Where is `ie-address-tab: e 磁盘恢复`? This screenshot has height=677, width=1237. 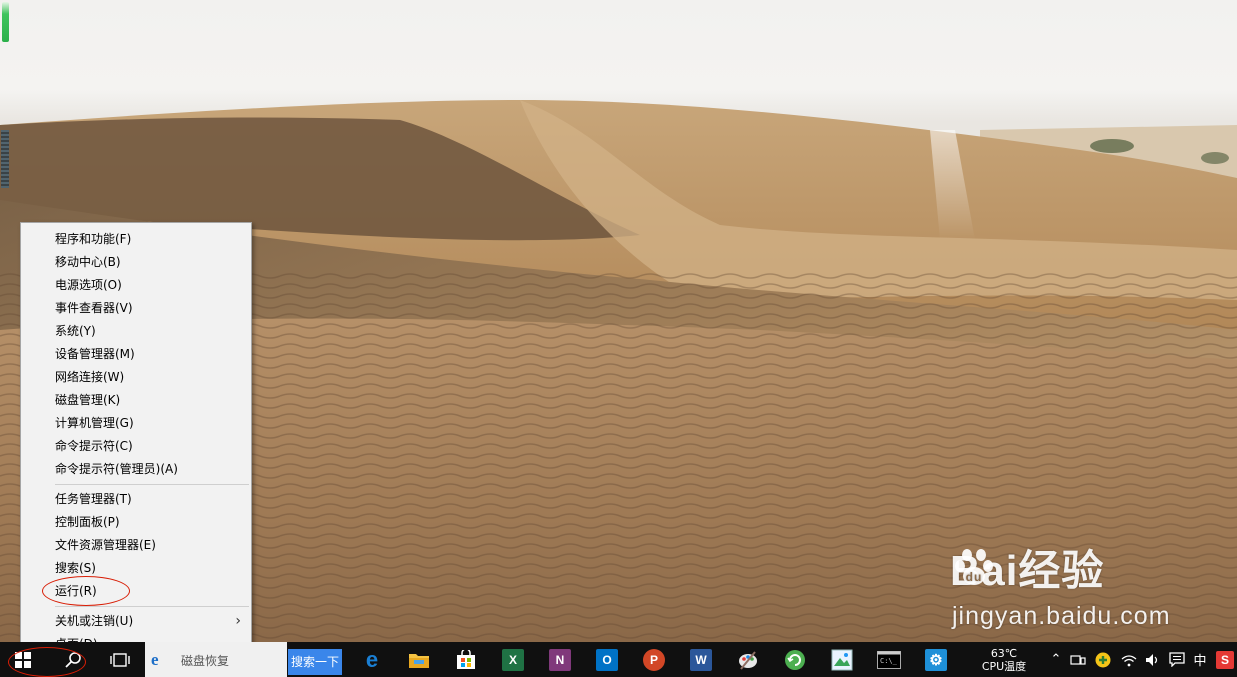
ie-address-tab: e 磁盘恢复 is located at coordinates (216, 659).